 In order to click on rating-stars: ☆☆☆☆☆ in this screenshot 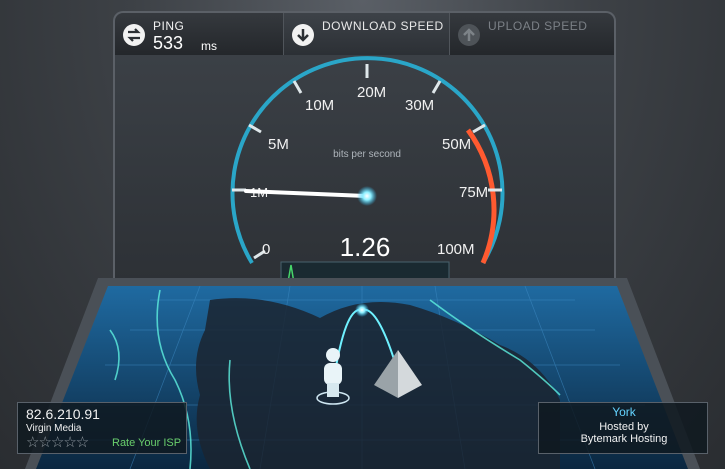, I will do `click(57, 442)`.